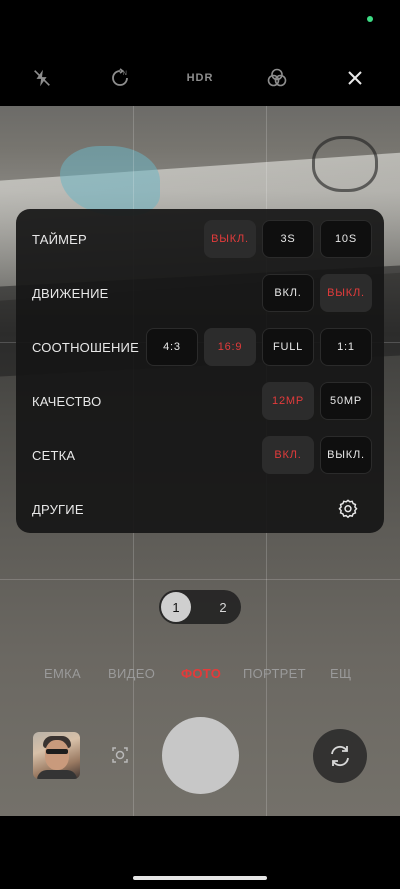 Image resolution: width=400 pixels, height=889 pixels. I want to click on viewfinder-scene-glasses, so click(345, 164).